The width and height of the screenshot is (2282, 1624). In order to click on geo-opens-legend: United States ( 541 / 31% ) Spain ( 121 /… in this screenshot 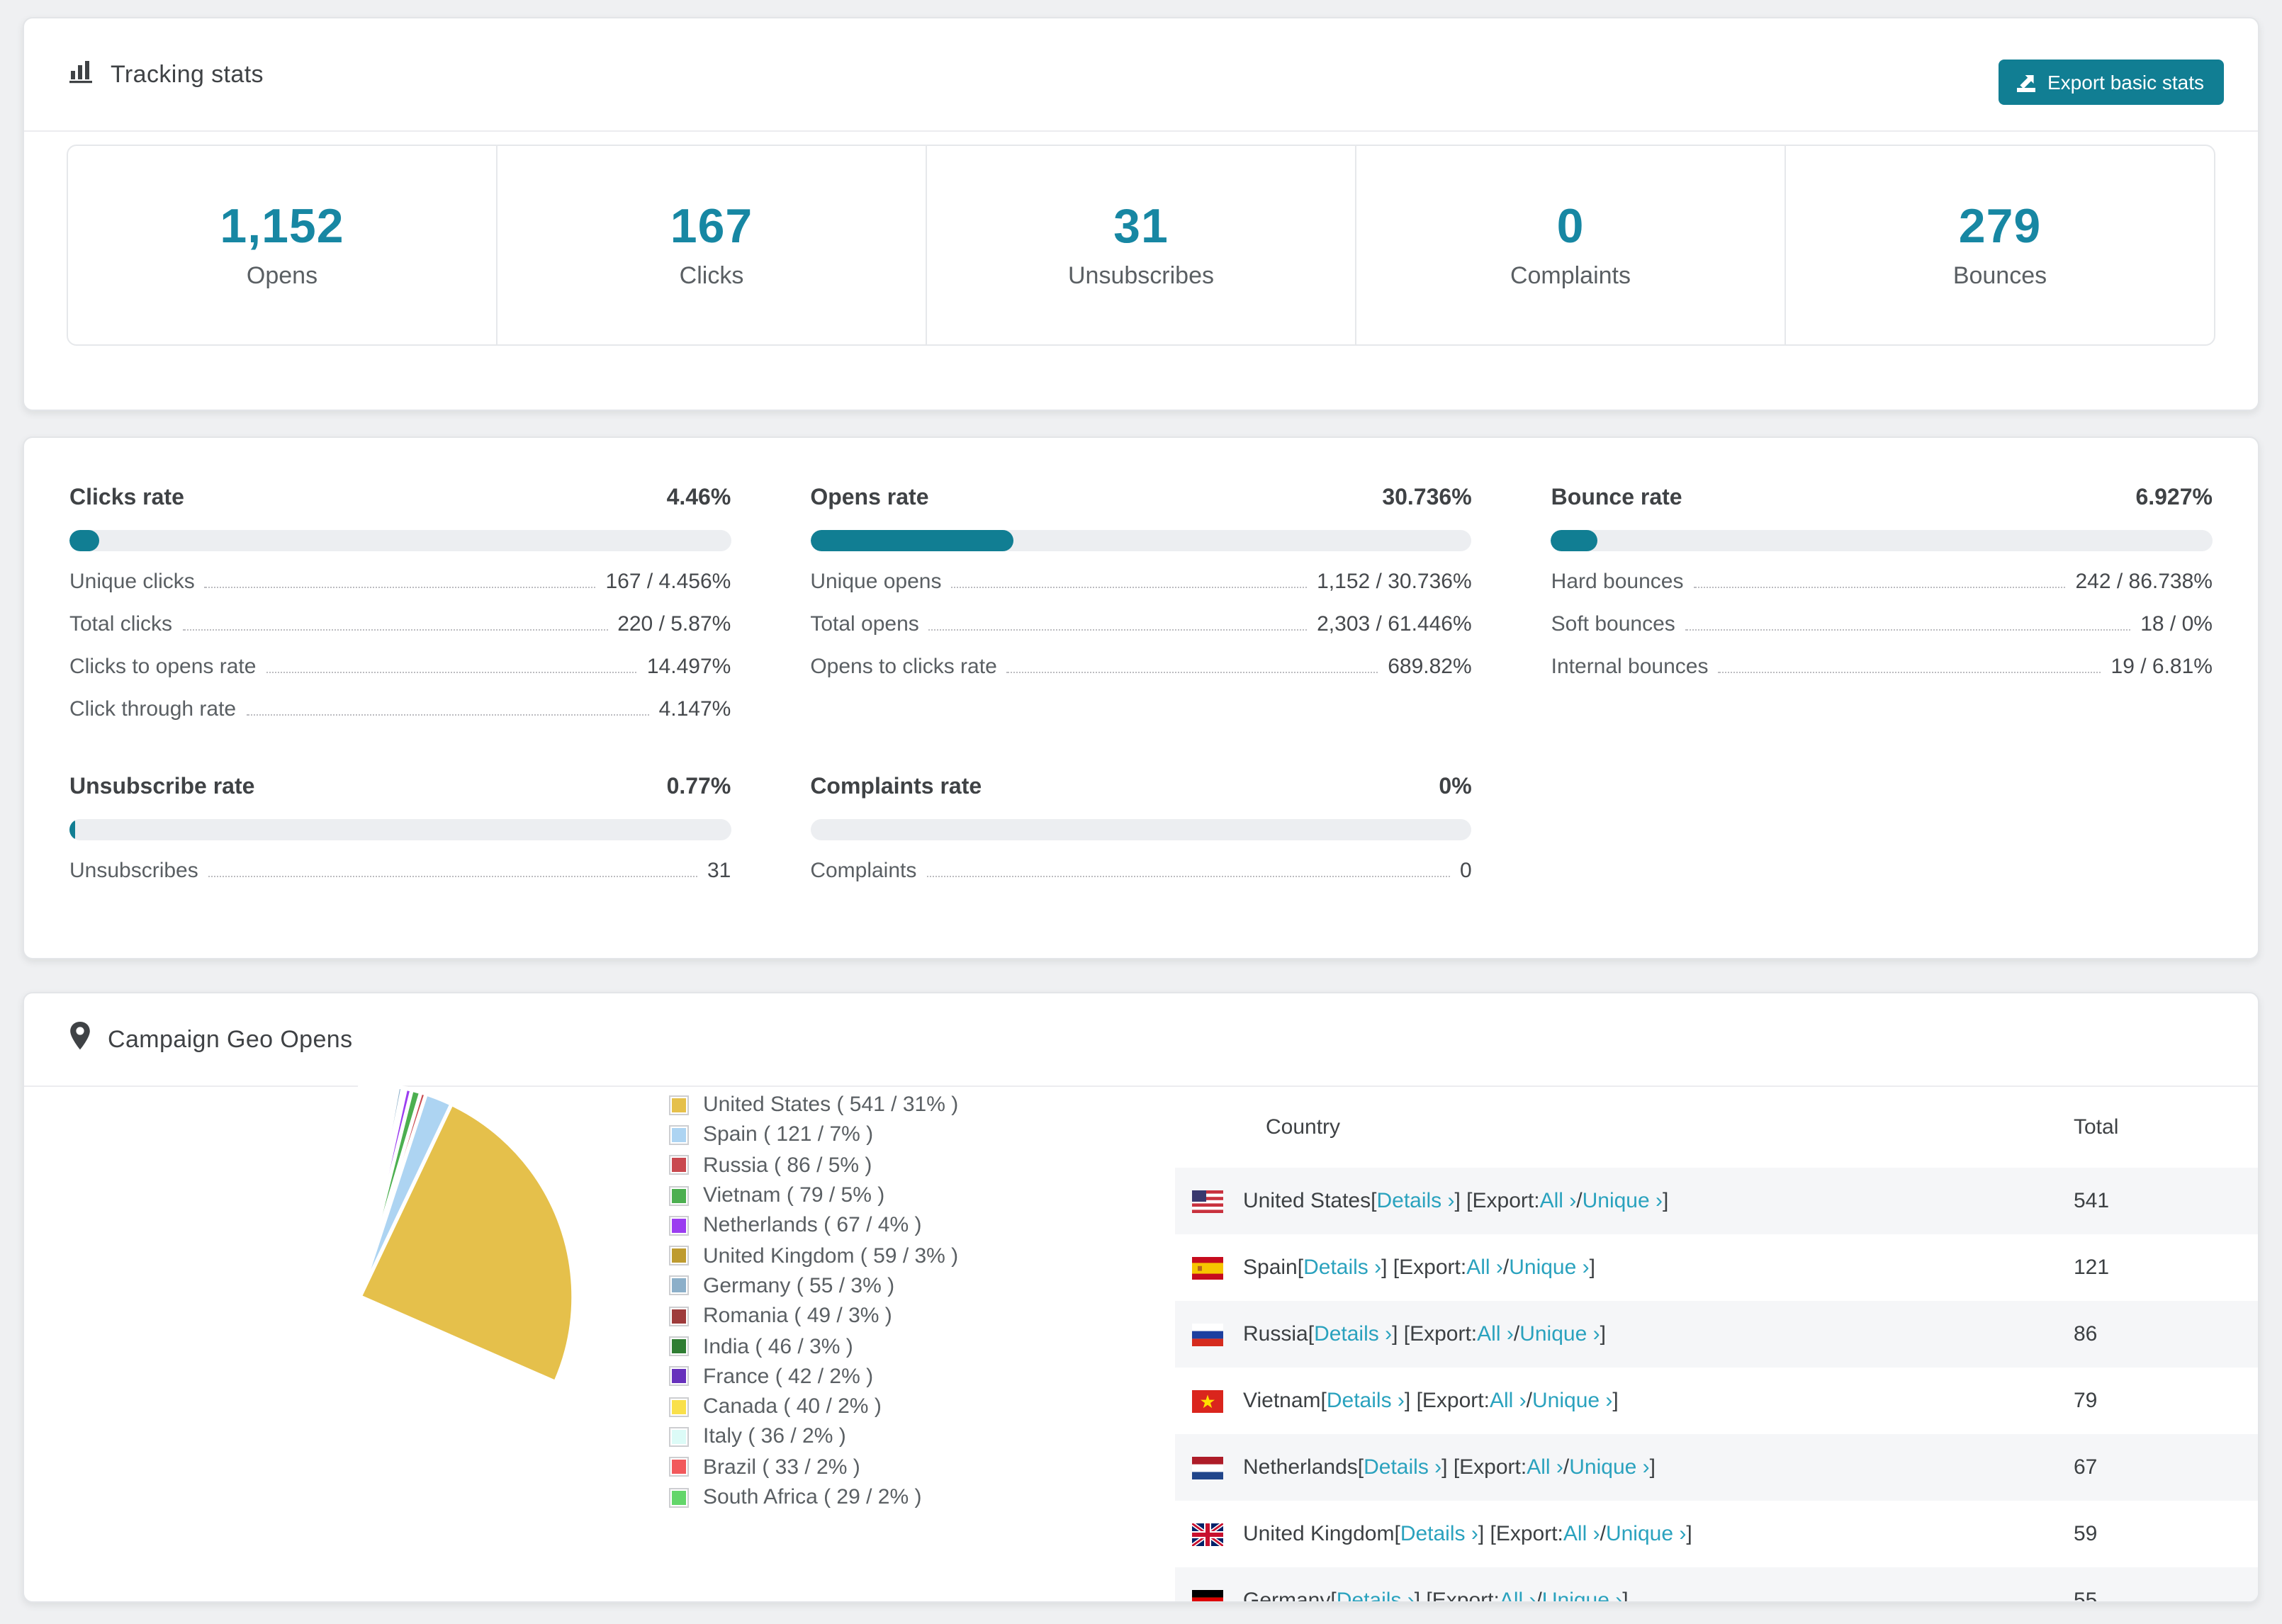, I will do `click(813, 1301)`.